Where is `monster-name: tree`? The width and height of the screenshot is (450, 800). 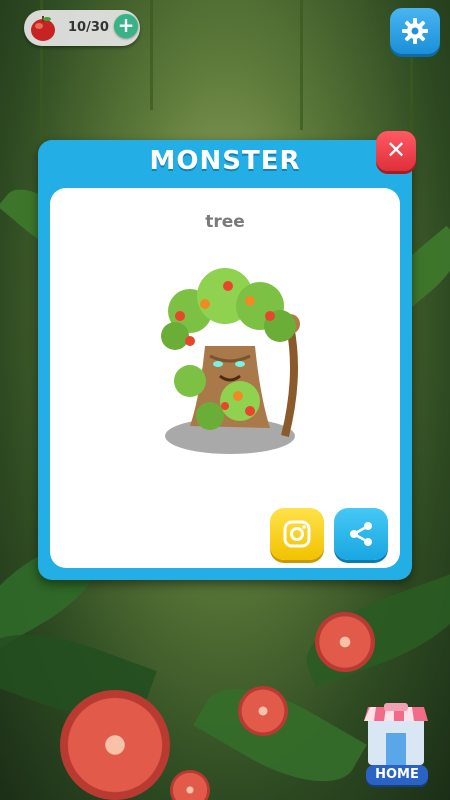
monster-name: tree is located at coordinates (225, 222).